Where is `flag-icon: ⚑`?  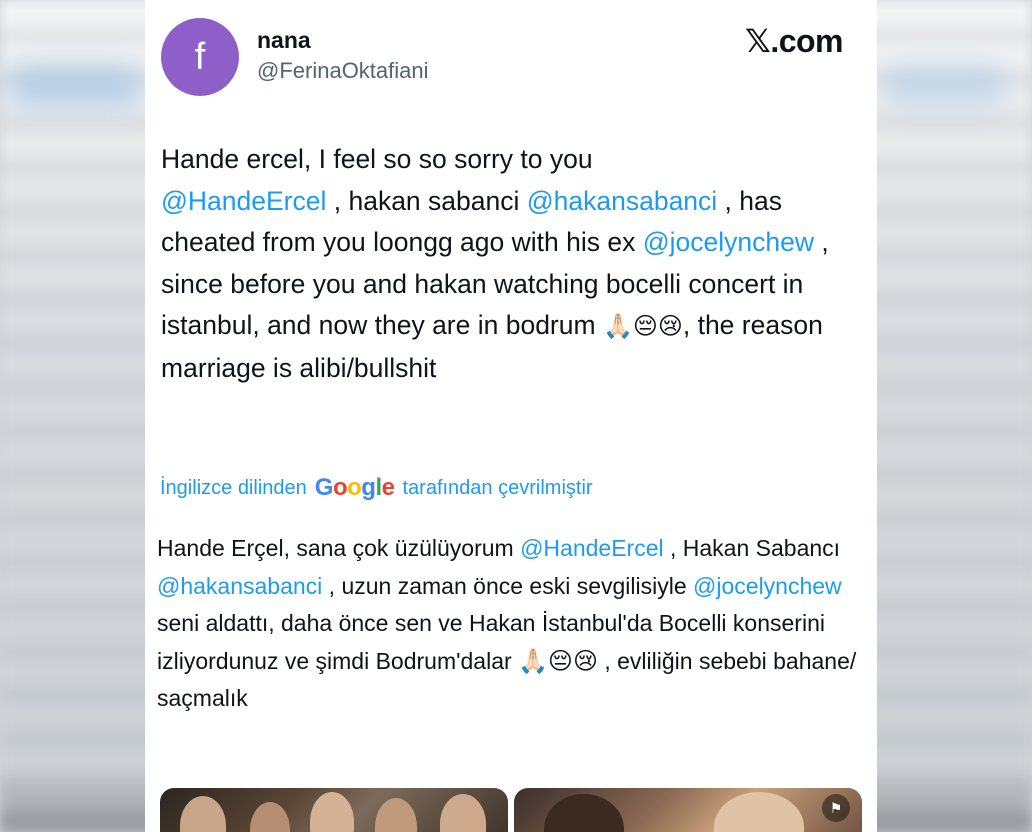 flag-icon: ⚑ is located at coordinates (836, 808).